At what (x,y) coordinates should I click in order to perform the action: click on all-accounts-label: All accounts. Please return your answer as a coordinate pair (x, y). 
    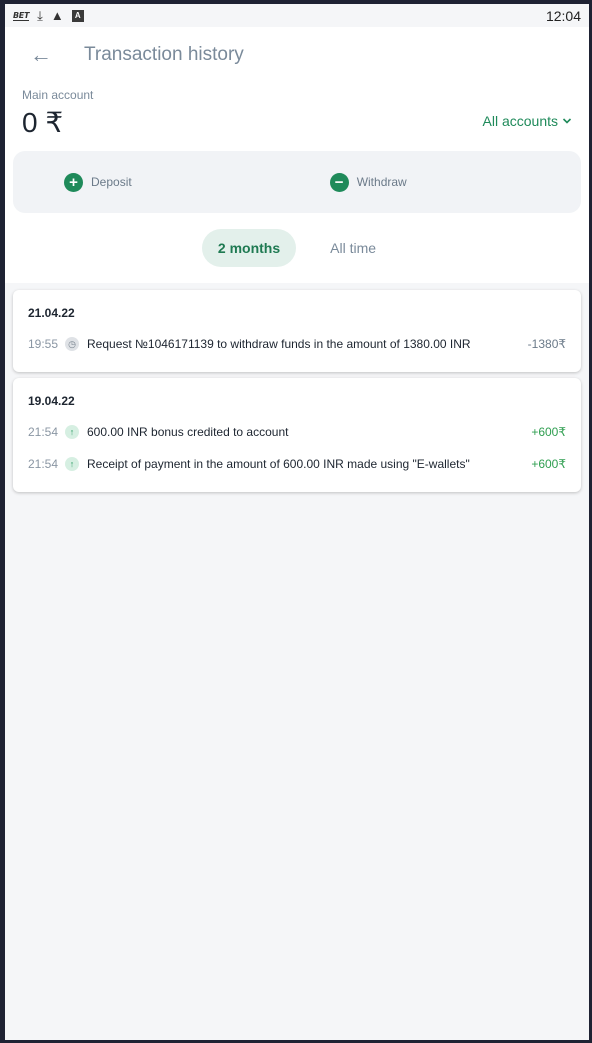
    Looking at the image, I should click on (520, 121).